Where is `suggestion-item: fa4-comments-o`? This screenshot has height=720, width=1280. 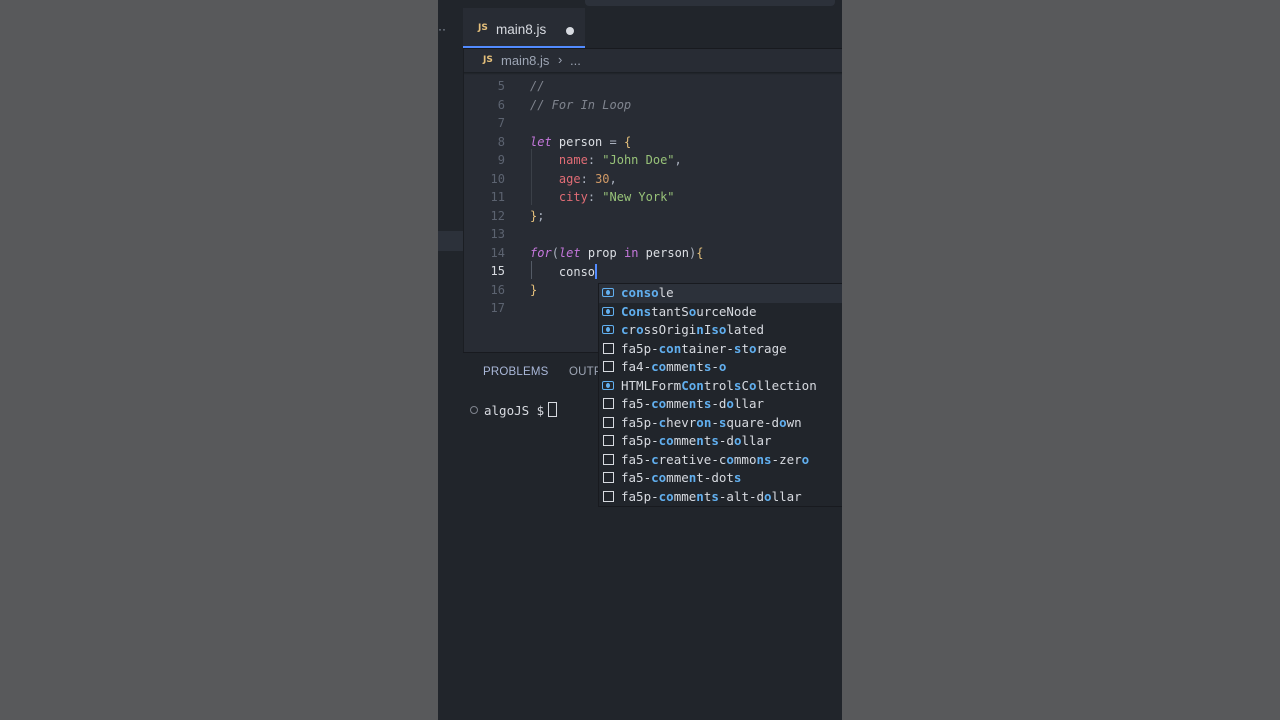 suggestion-item: fa4-comments-o is located at coordinates (720, 367).